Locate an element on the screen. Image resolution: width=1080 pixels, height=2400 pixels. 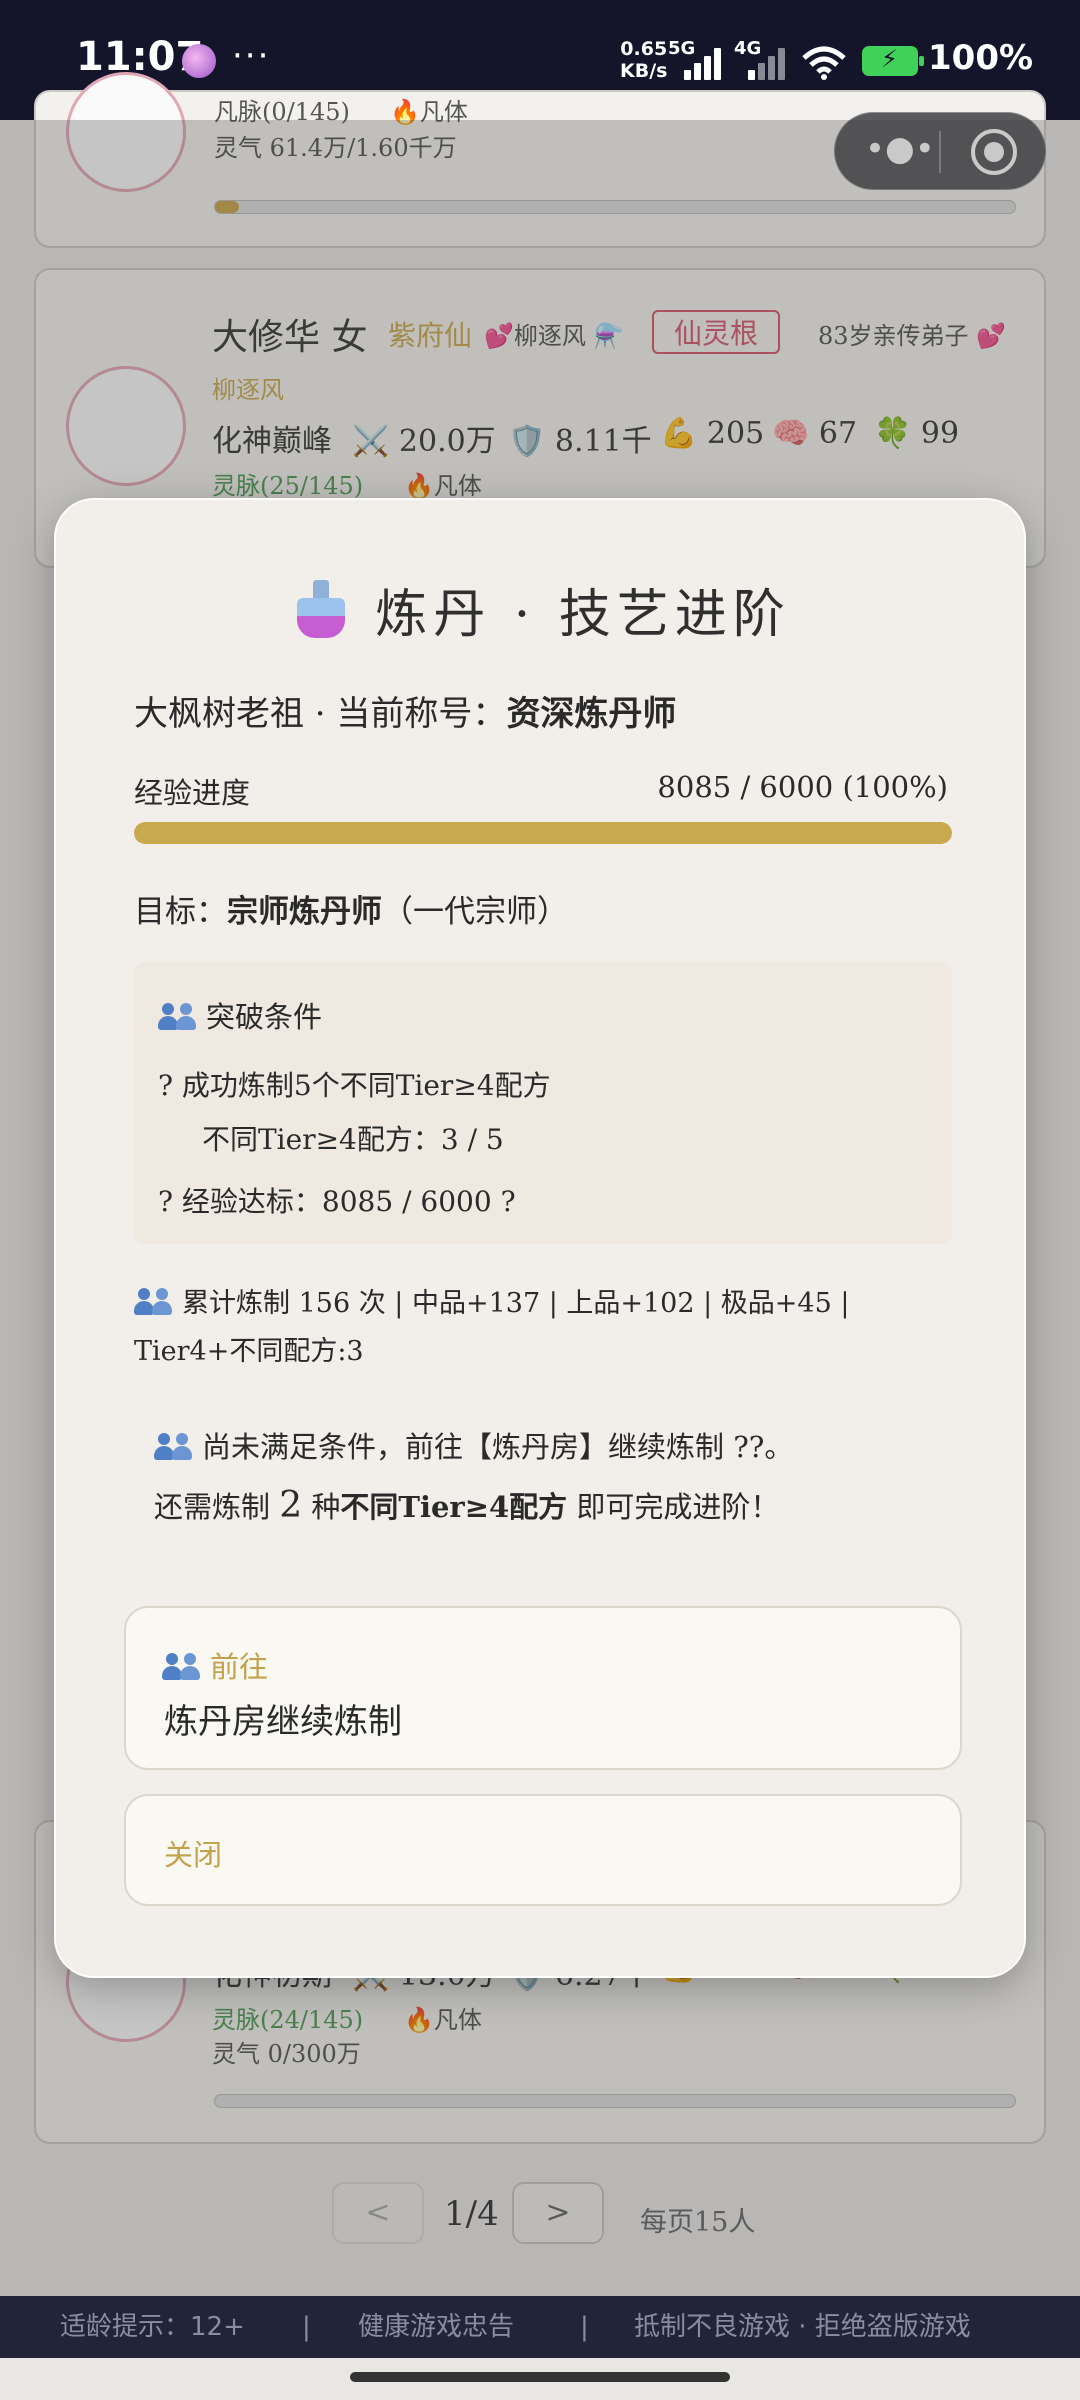
current-title-line: 大枫树老祖 · 当前称号：资深炼丹师 is located at coordinates (405, 714).